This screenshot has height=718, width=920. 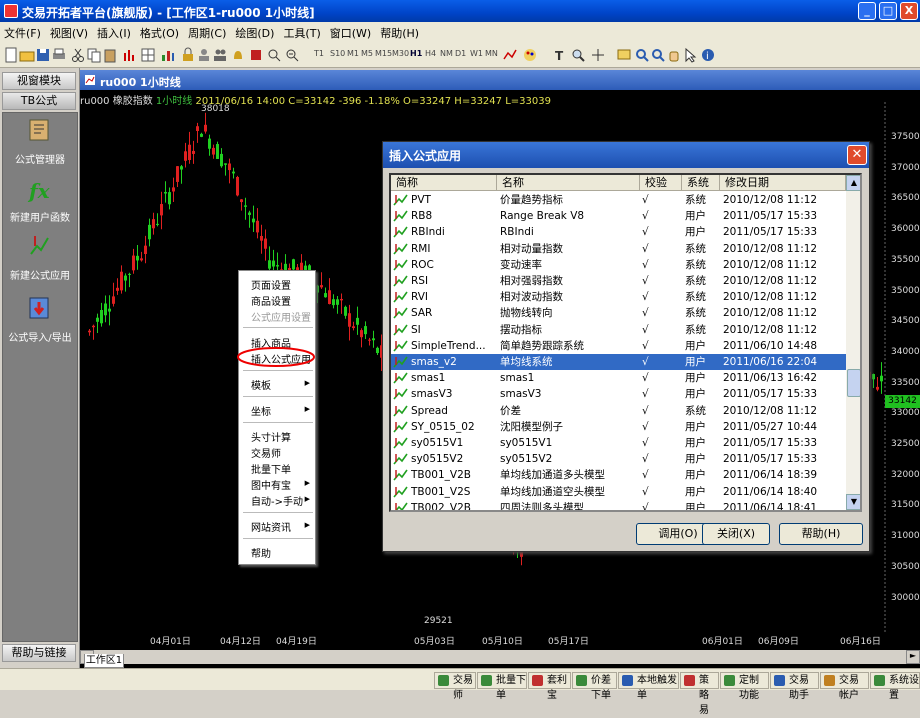 What do you see at coordinates (857, 155) in the screenshot?
I see `dialog-close-button: ✕` at bounding box center [857, 155].